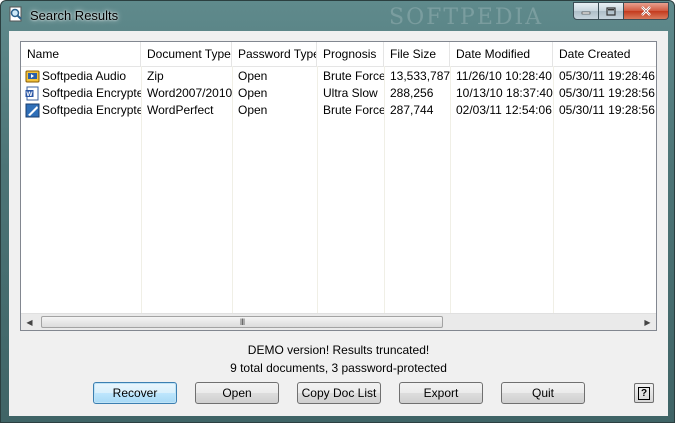 Image resolution: width=675 pixels, height=423 pixels. I want to click on quit-button: Quit, so click(543, 393).